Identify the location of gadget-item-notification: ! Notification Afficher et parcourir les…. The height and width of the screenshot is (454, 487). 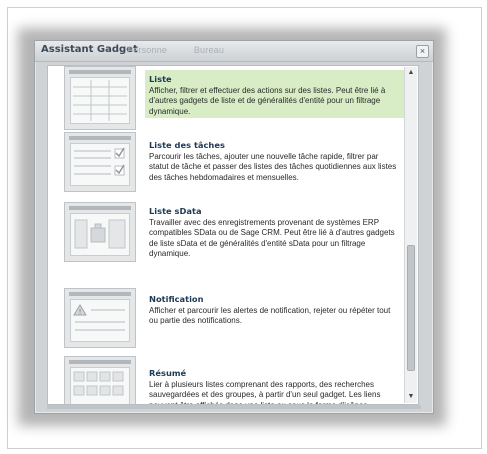
(226, 318).